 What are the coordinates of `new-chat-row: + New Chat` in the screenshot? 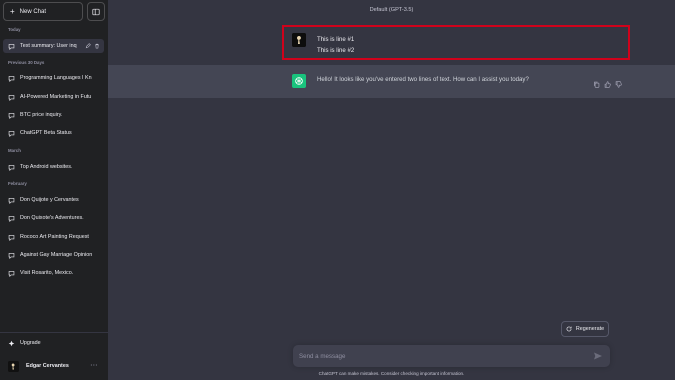 It's located at (54, 11).